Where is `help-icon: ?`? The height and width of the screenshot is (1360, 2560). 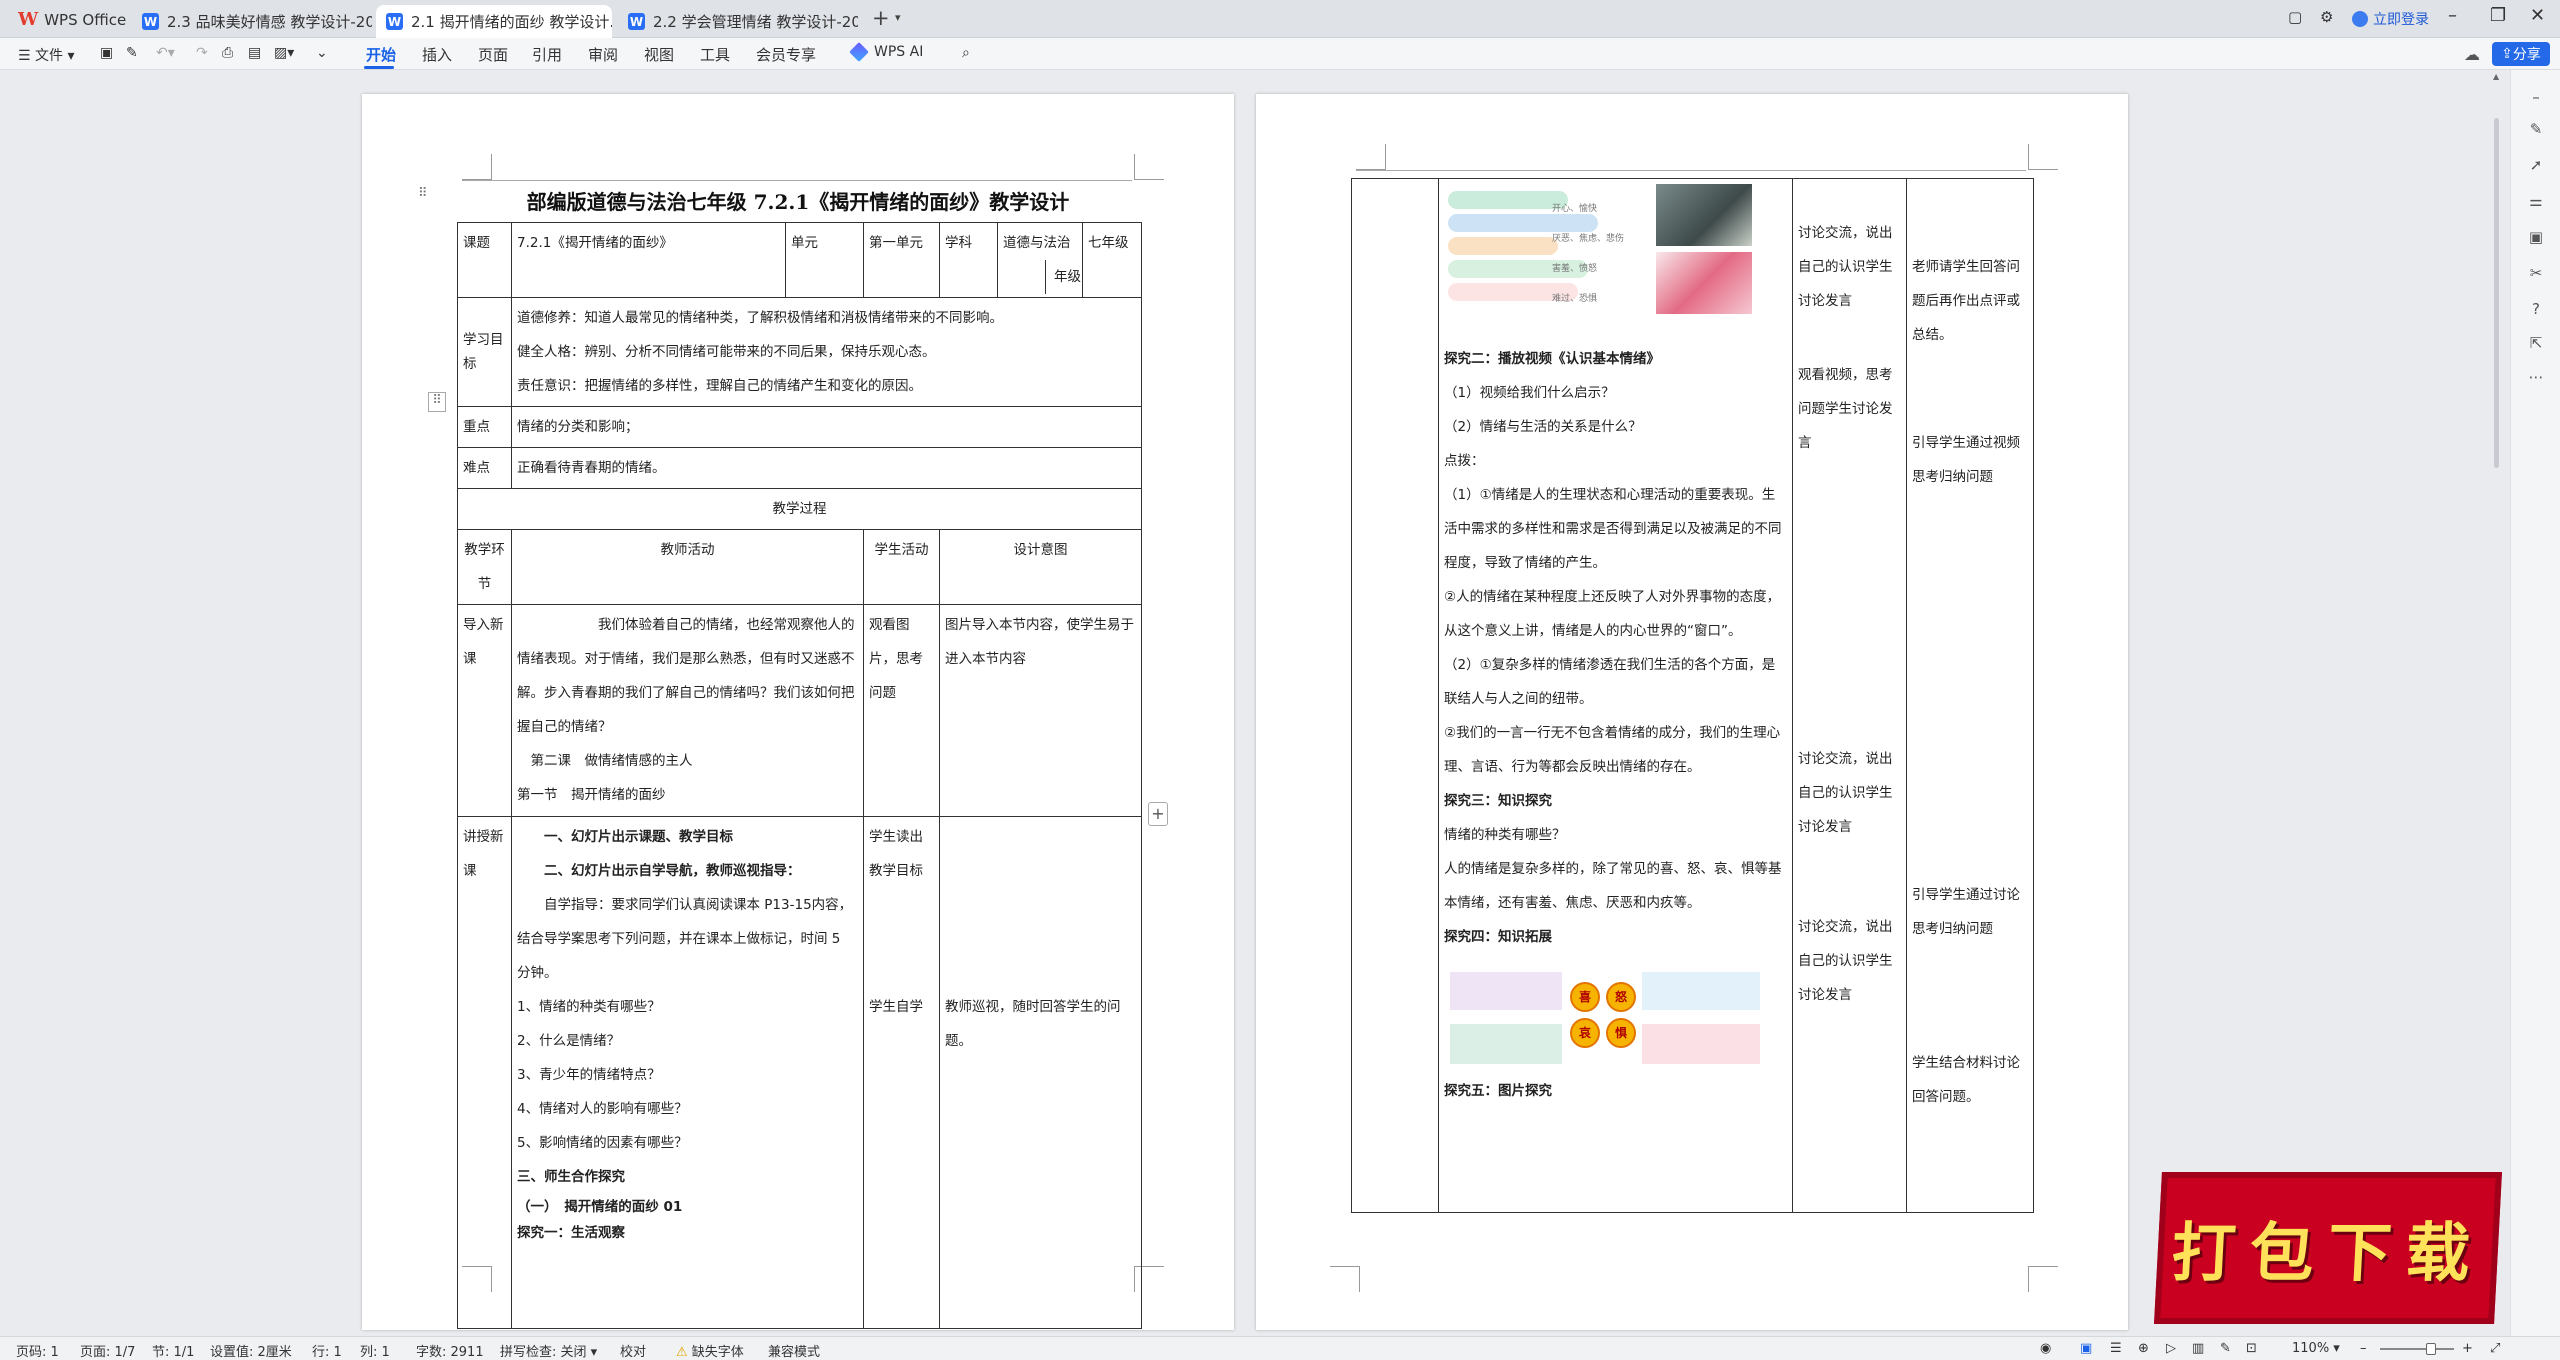
help-icon: ? is located at coordinates (2536, 310).